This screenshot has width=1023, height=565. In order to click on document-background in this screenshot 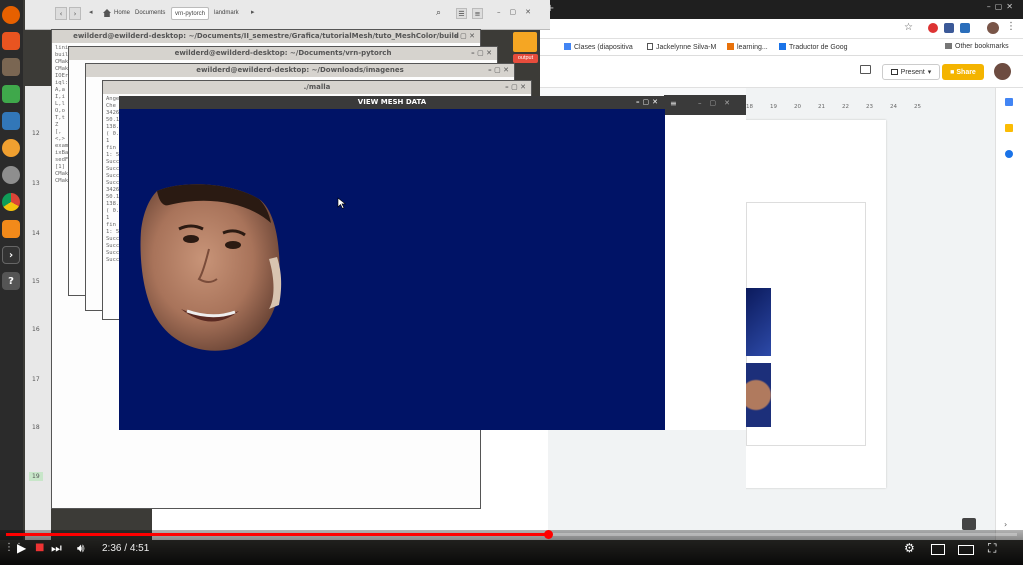, I will do `click(647, 485)`.